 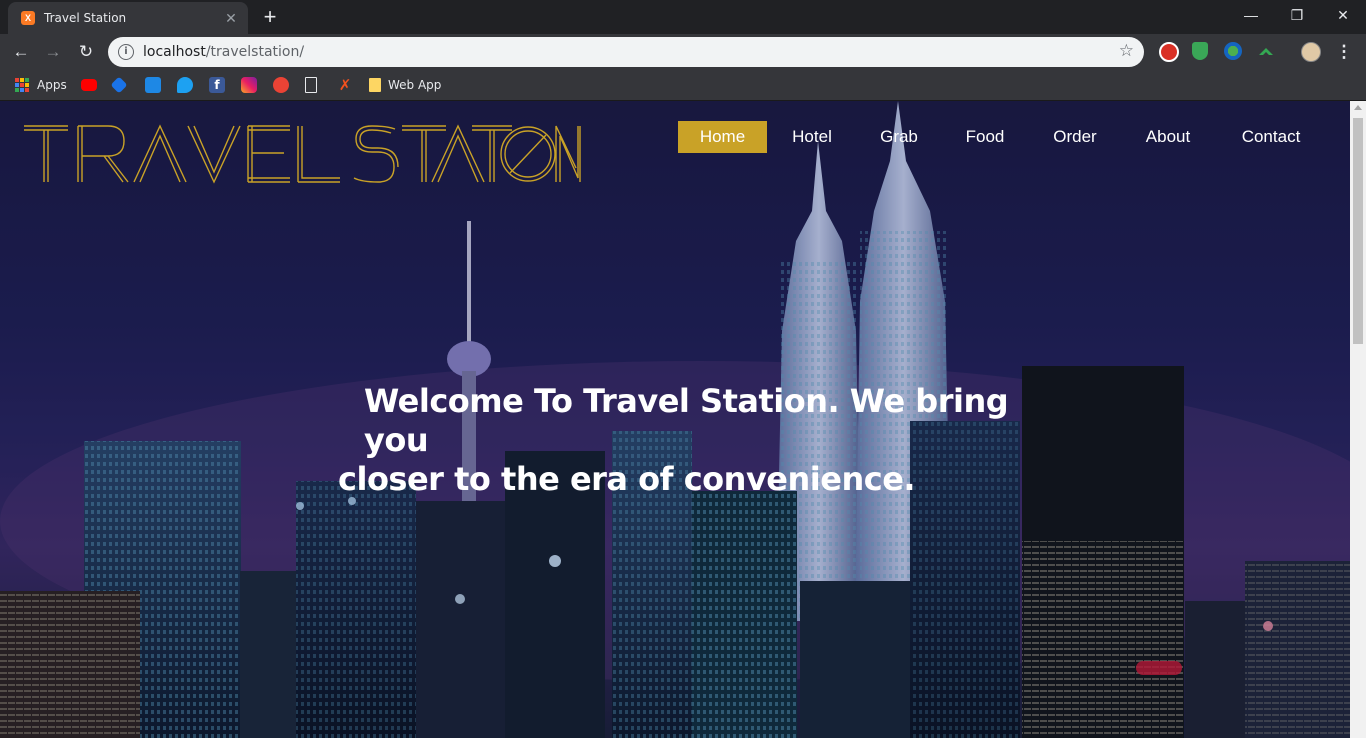 What do you see at coordinates (1233, 51) in the screenshot?
I see `globe-extension-icon` at bounding box center [1233, 51].